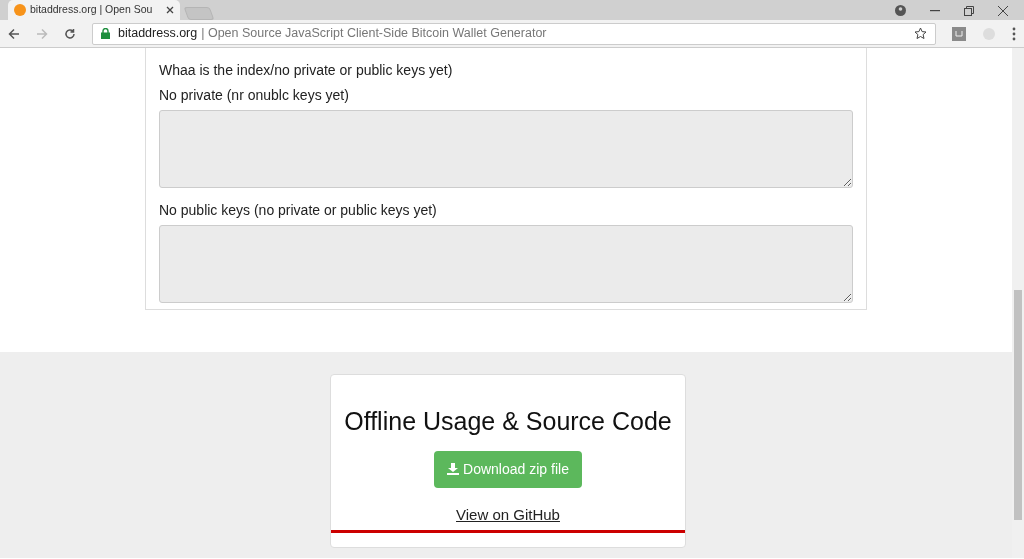 The height and width of the screenshot is (559, 1024). Describe the element at coordinates (969, 10) in the screenshot. I see `restore-icon` at that location.